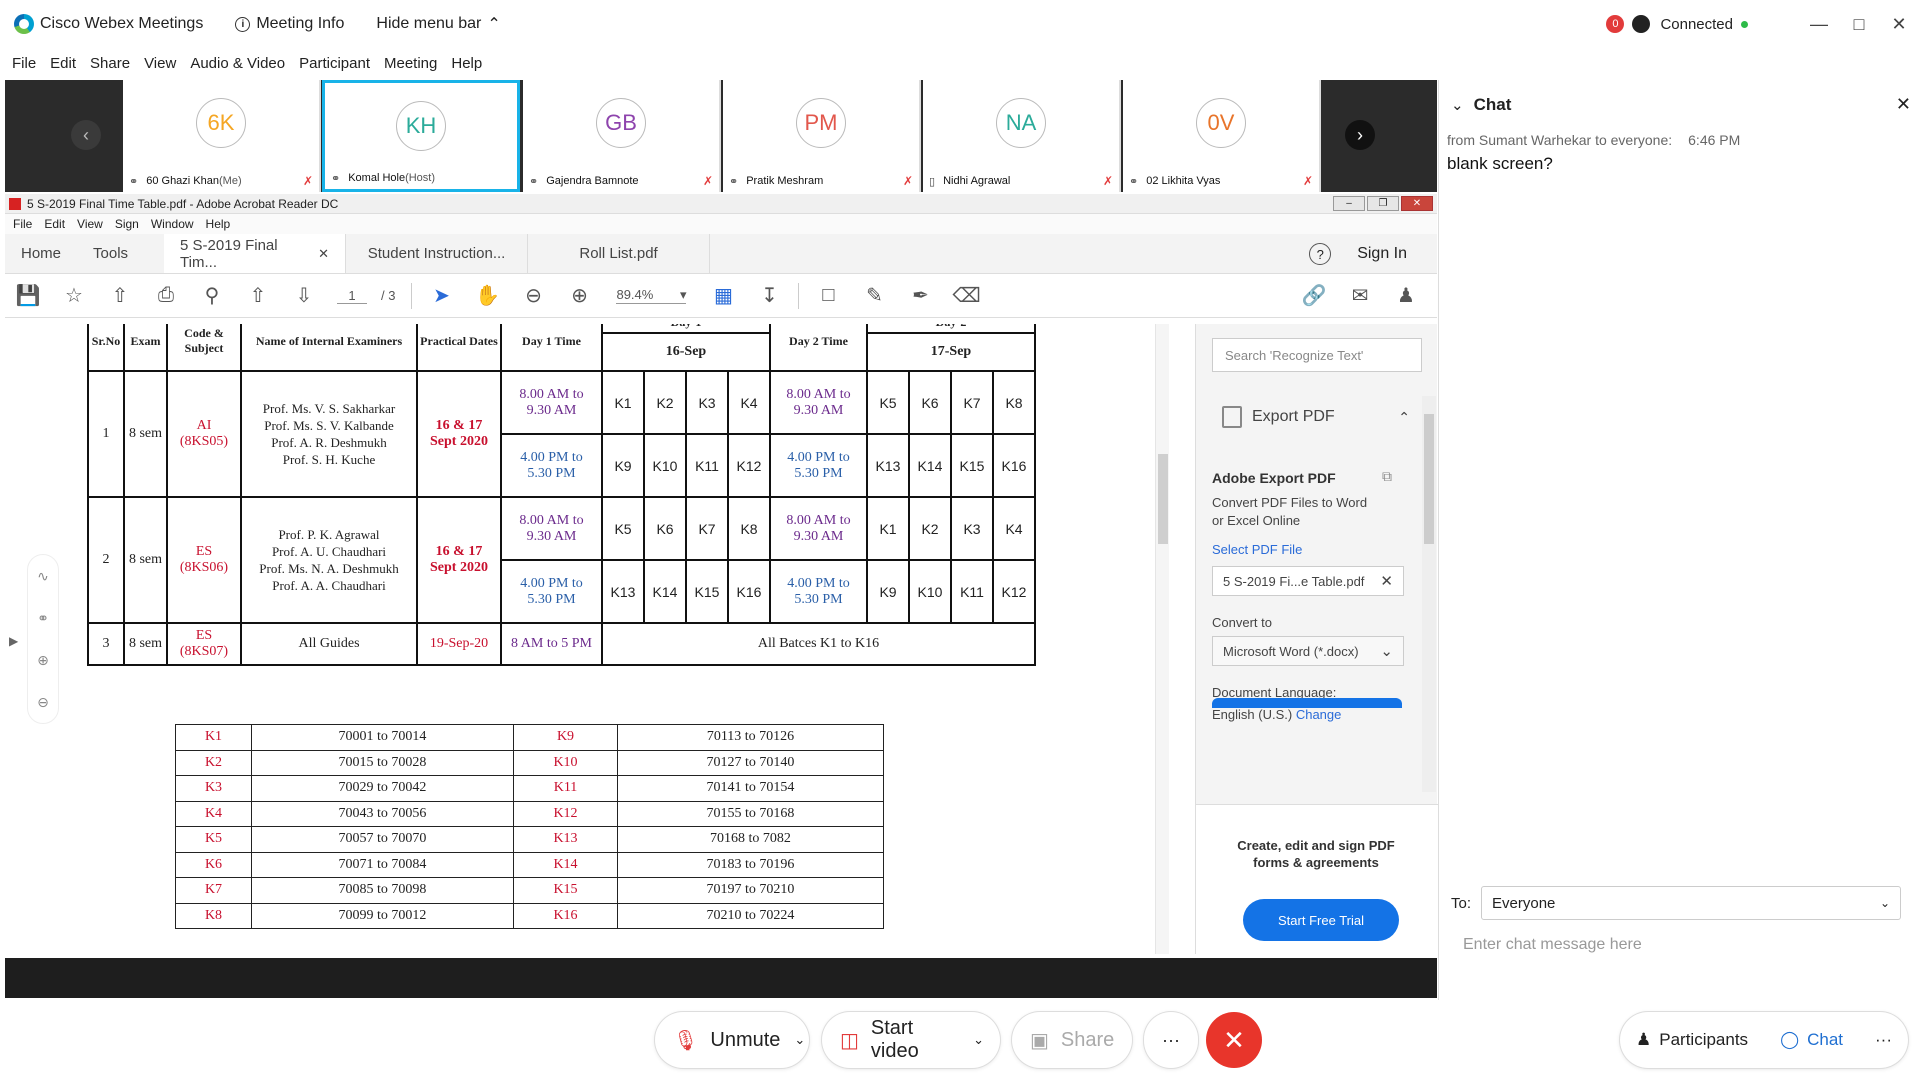  Describe the element at coordinates (1903, 104) in the screenshot. I see `close-chat-icon: ✕` at that location.